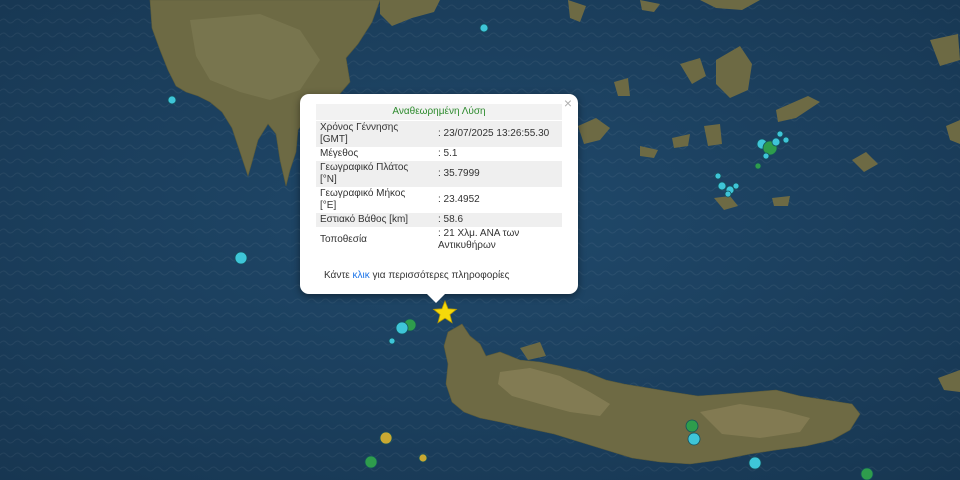  What do you see at coordinates (441, 275) in the screenshot?
I see `more-info-suffix: για περισσότερες πληροφορίες` at bounding box center [441, 275].